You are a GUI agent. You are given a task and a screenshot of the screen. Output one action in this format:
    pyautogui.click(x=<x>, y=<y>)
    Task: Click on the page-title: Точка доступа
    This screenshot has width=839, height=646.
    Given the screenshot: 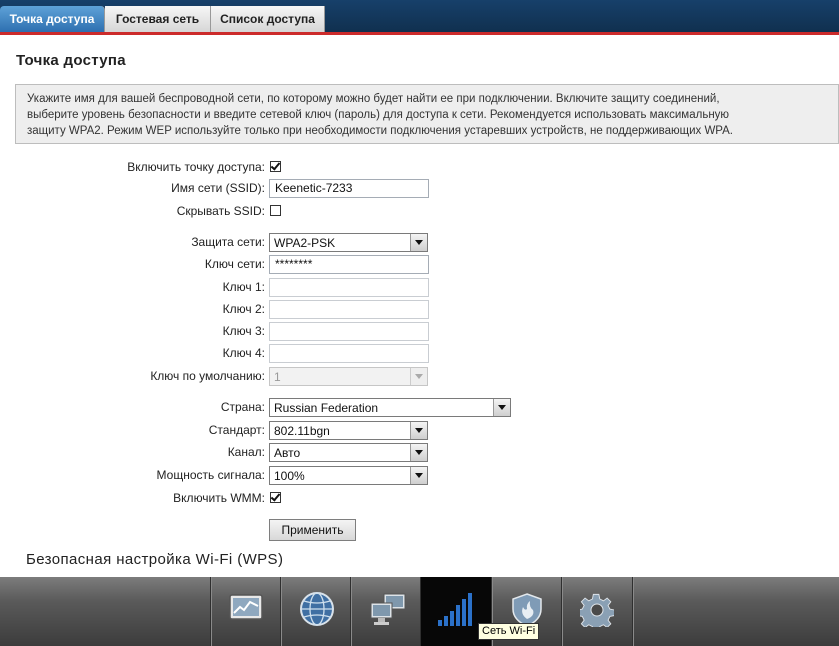 What is the action you would take?
    pyautogui.click(x=71, y=60)
    